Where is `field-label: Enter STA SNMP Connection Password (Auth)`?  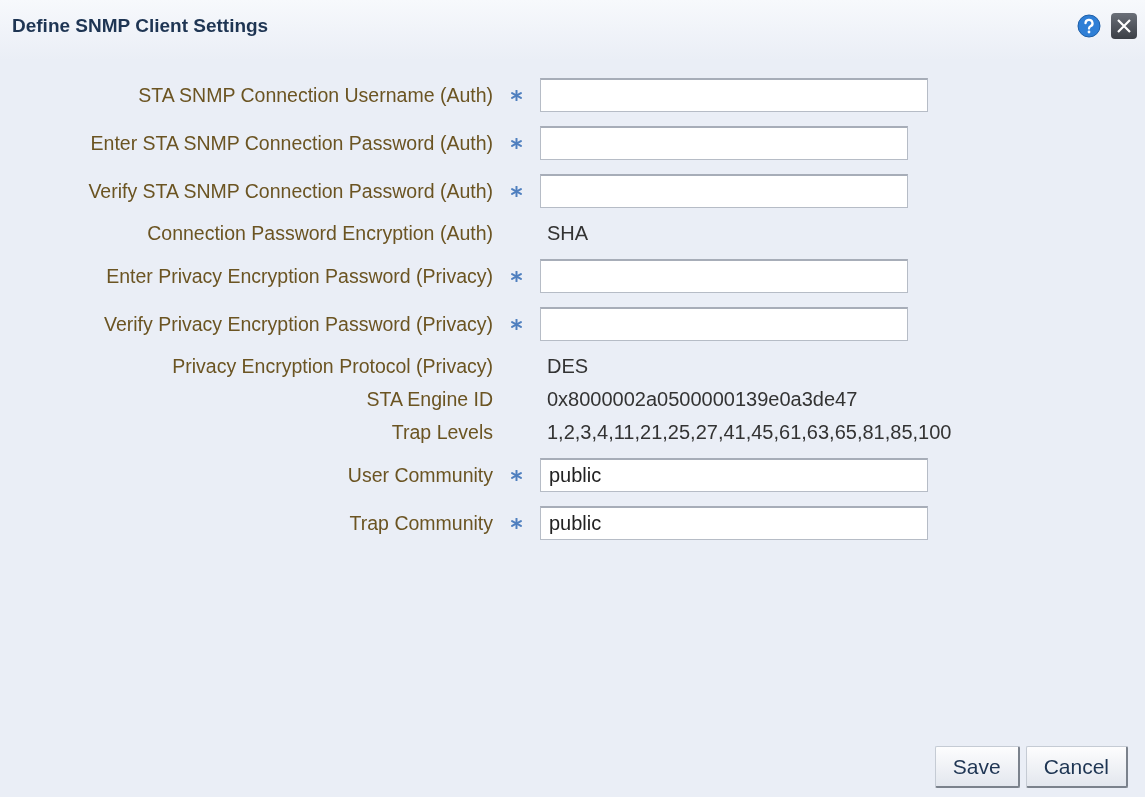 field-label: Enter STA SNMP Connection Password (Auth) is located at coordinates (291, 143).